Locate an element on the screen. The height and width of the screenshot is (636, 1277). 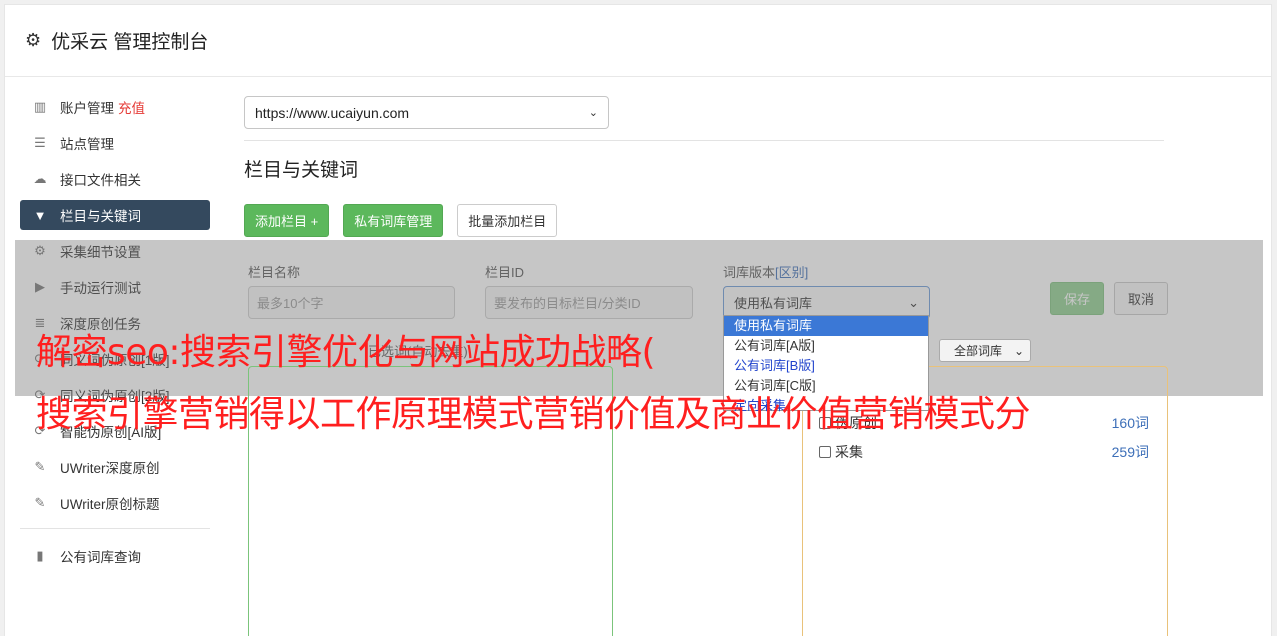
toolbar: 添加栏目 + 私有词库管理 批量添加栏目 is located at coordinates (704, 220).